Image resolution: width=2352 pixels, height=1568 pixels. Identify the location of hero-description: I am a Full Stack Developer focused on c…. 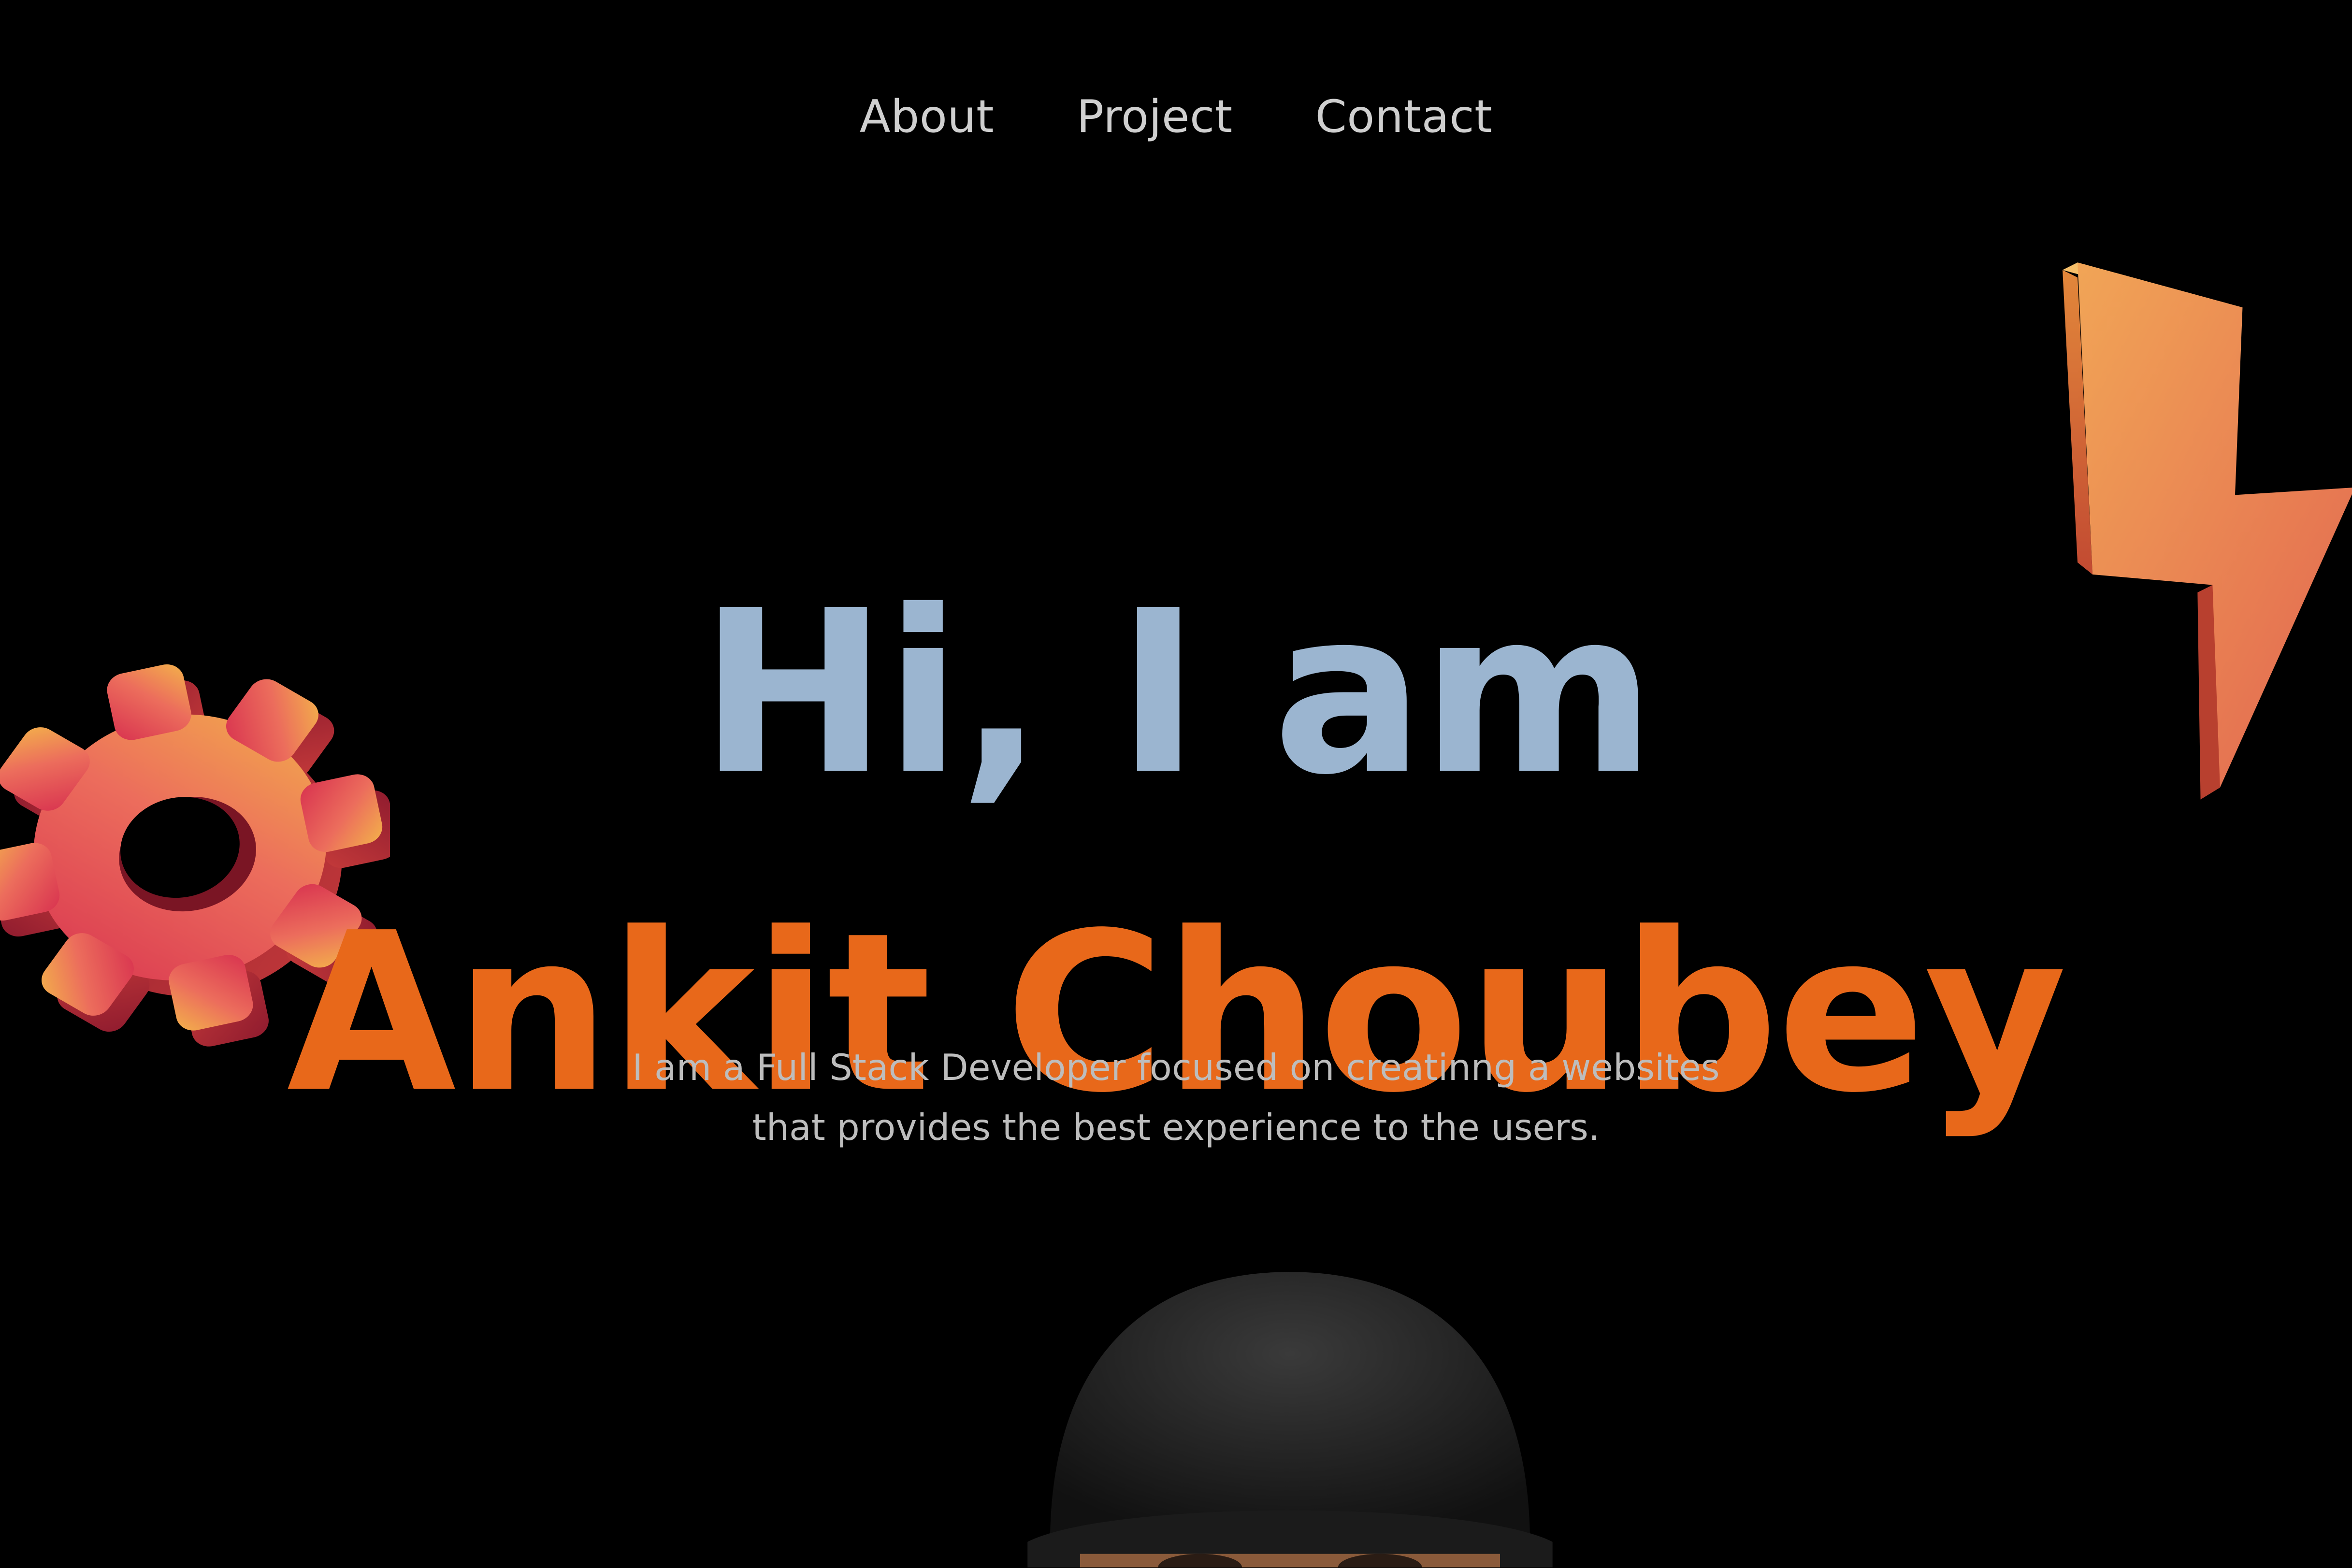
(1176, 1098).